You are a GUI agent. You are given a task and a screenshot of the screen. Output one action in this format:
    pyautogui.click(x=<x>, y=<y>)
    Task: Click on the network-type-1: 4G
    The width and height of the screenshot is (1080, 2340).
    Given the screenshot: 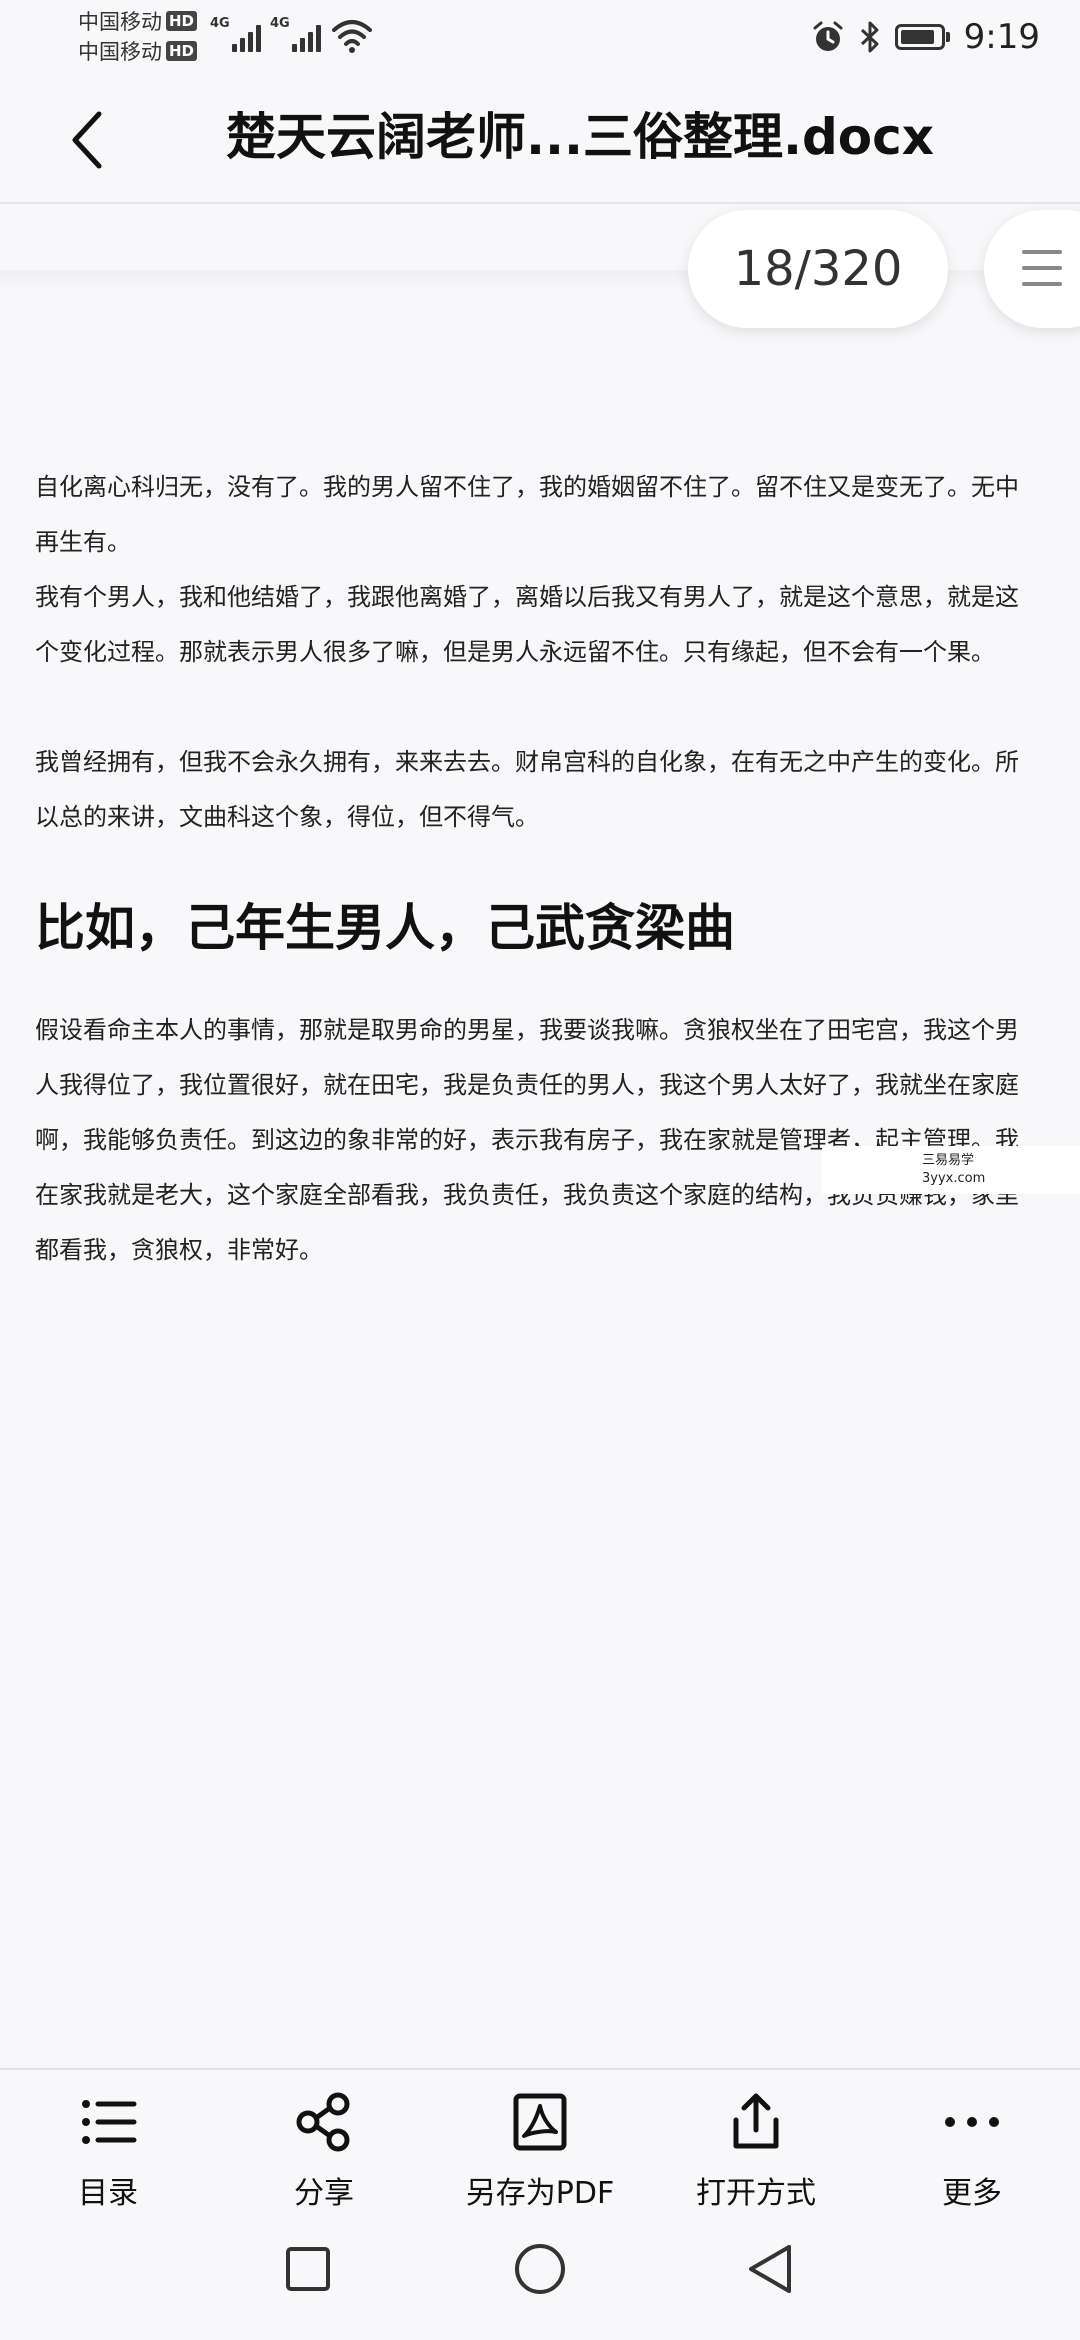 What is the action you would take?
    pyautogui.click(x=220, y=23)
    